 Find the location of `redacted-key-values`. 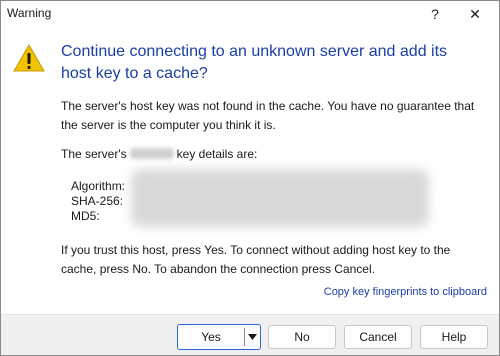

redacted-key-values is located at coordinates (280, 198).